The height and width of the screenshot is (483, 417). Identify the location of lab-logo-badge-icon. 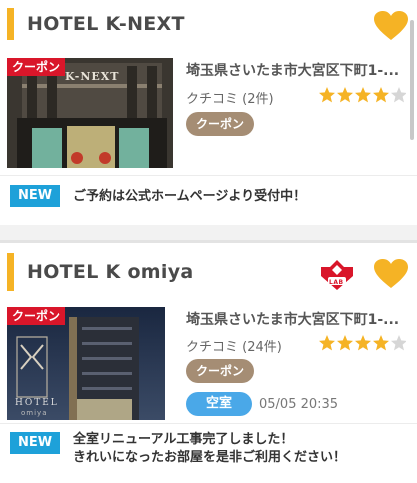
(337, 275).